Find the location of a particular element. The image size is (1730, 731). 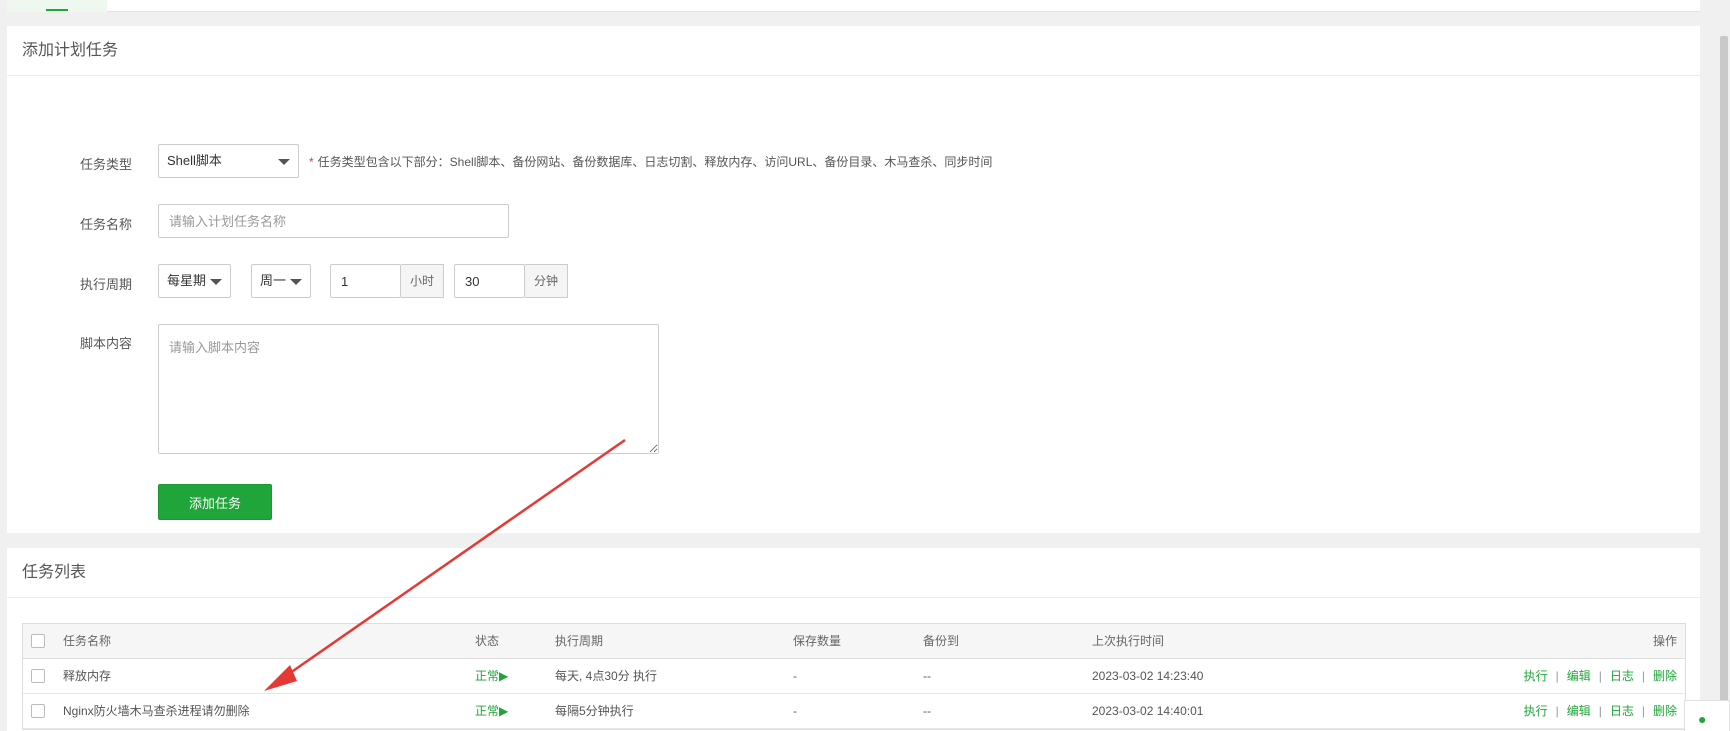

minute-input is located at coordinates (489, 281).